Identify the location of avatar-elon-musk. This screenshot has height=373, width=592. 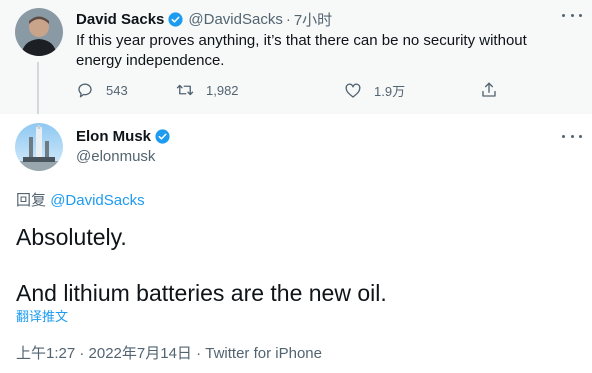
(39, 147).